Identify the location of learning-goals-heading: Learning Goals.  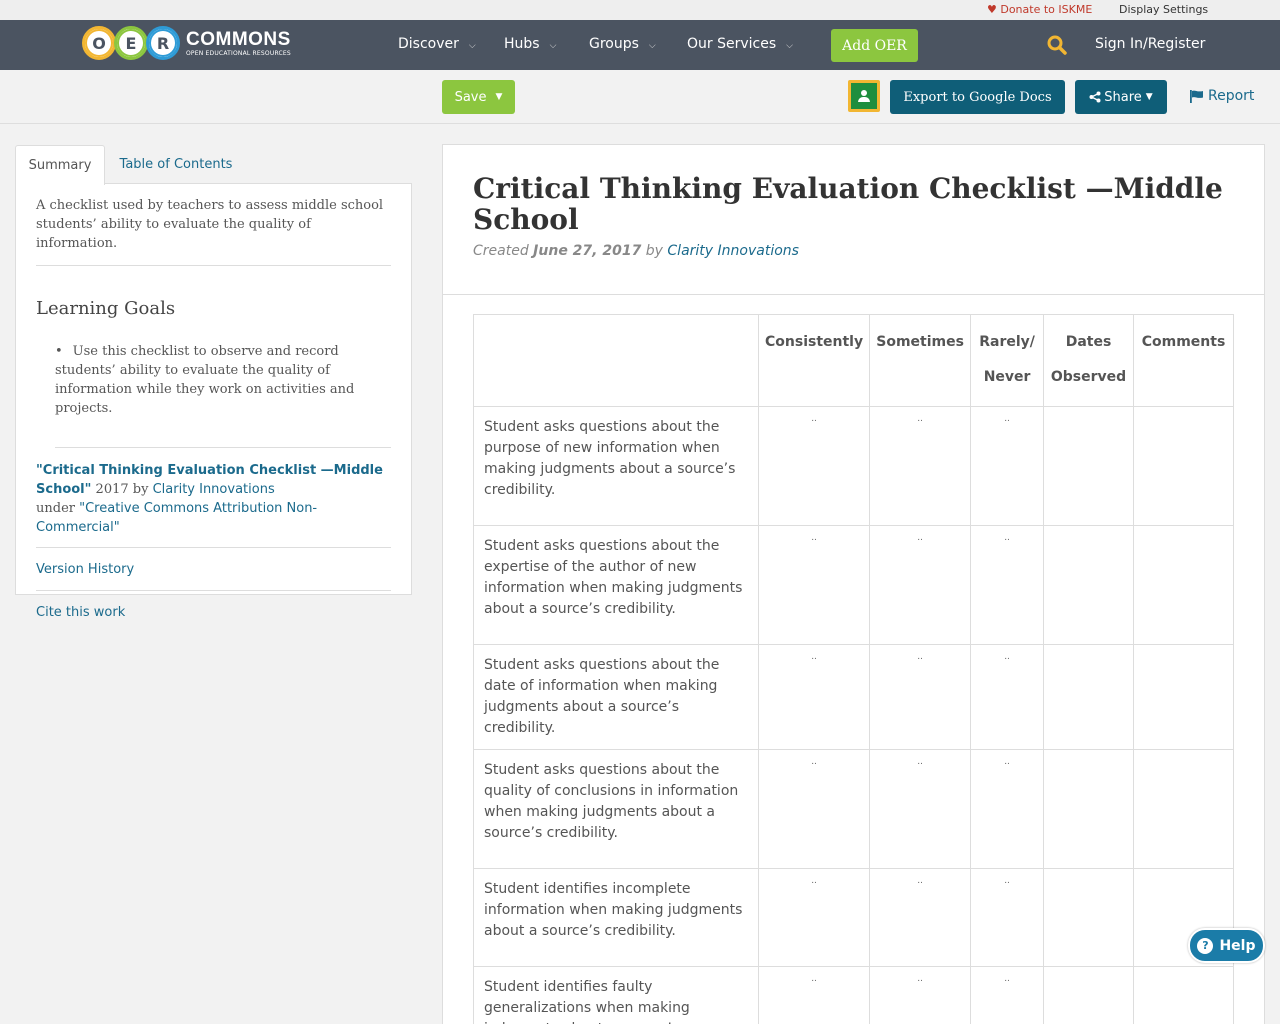
(106, 308).